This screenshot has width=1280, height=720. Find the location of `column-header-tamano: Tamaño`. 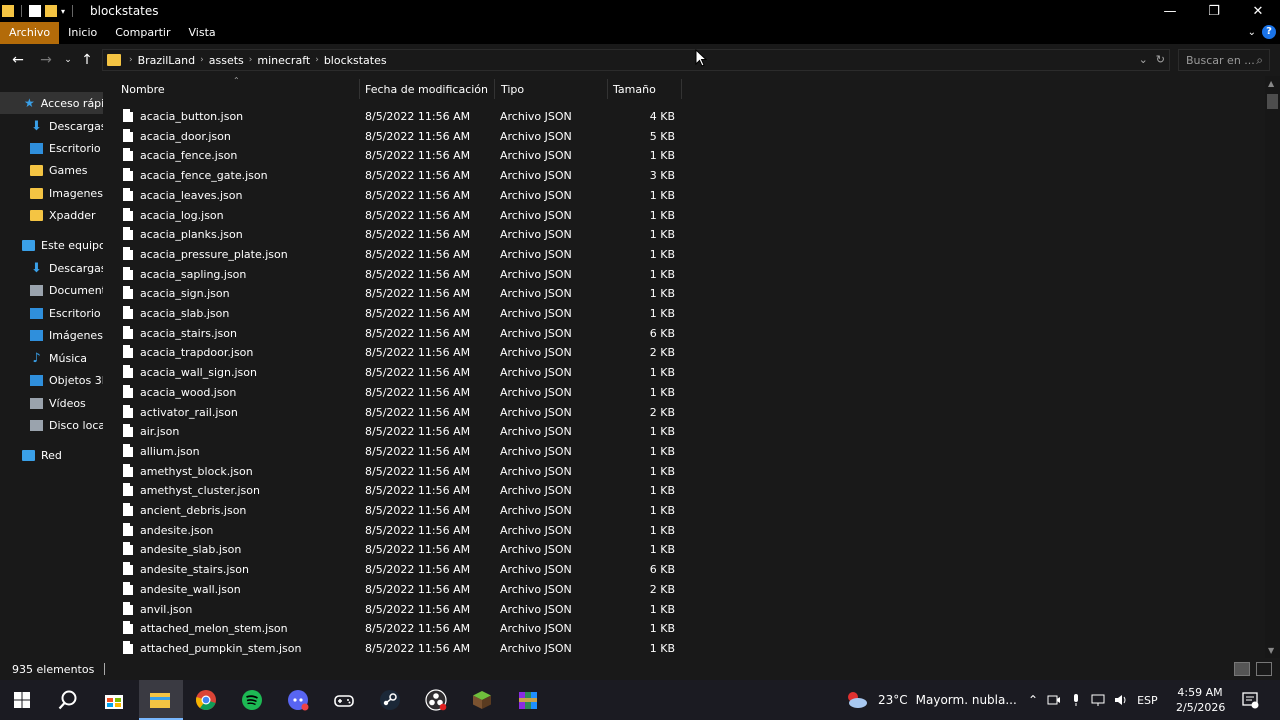

column-header-tamano: Tamaño is located at coordinates (634, 89).